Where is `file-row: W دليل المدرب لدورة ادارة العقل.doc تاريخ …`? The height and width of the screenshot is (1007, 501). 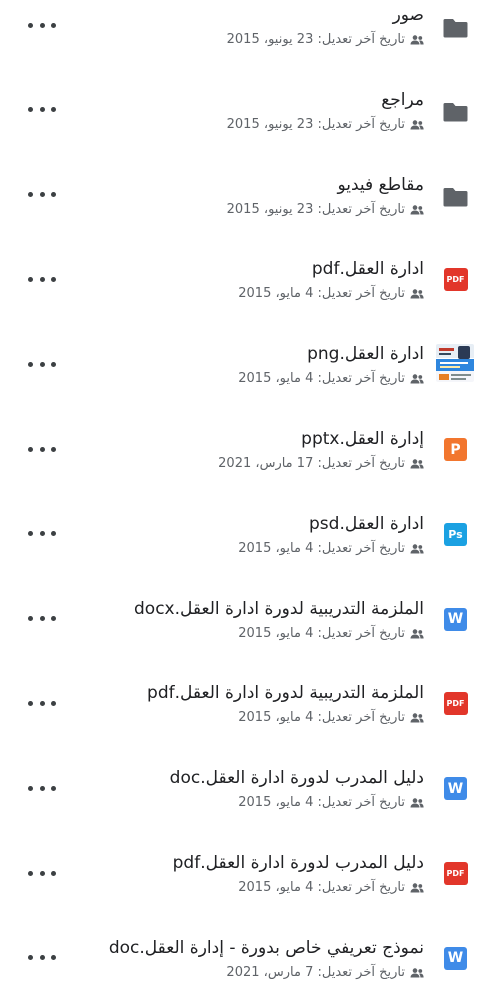
file-row: W دليل المدرب لدورة ادارة العقل.doc تاريخ … is located at coordinates (250, 794).